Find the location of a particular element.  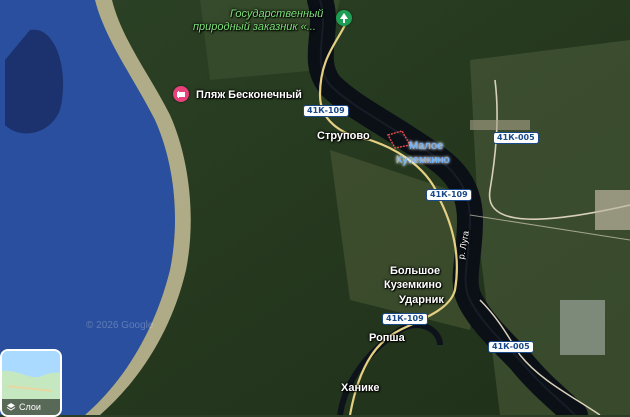

layers-icon is located at coordinates (11, 407).